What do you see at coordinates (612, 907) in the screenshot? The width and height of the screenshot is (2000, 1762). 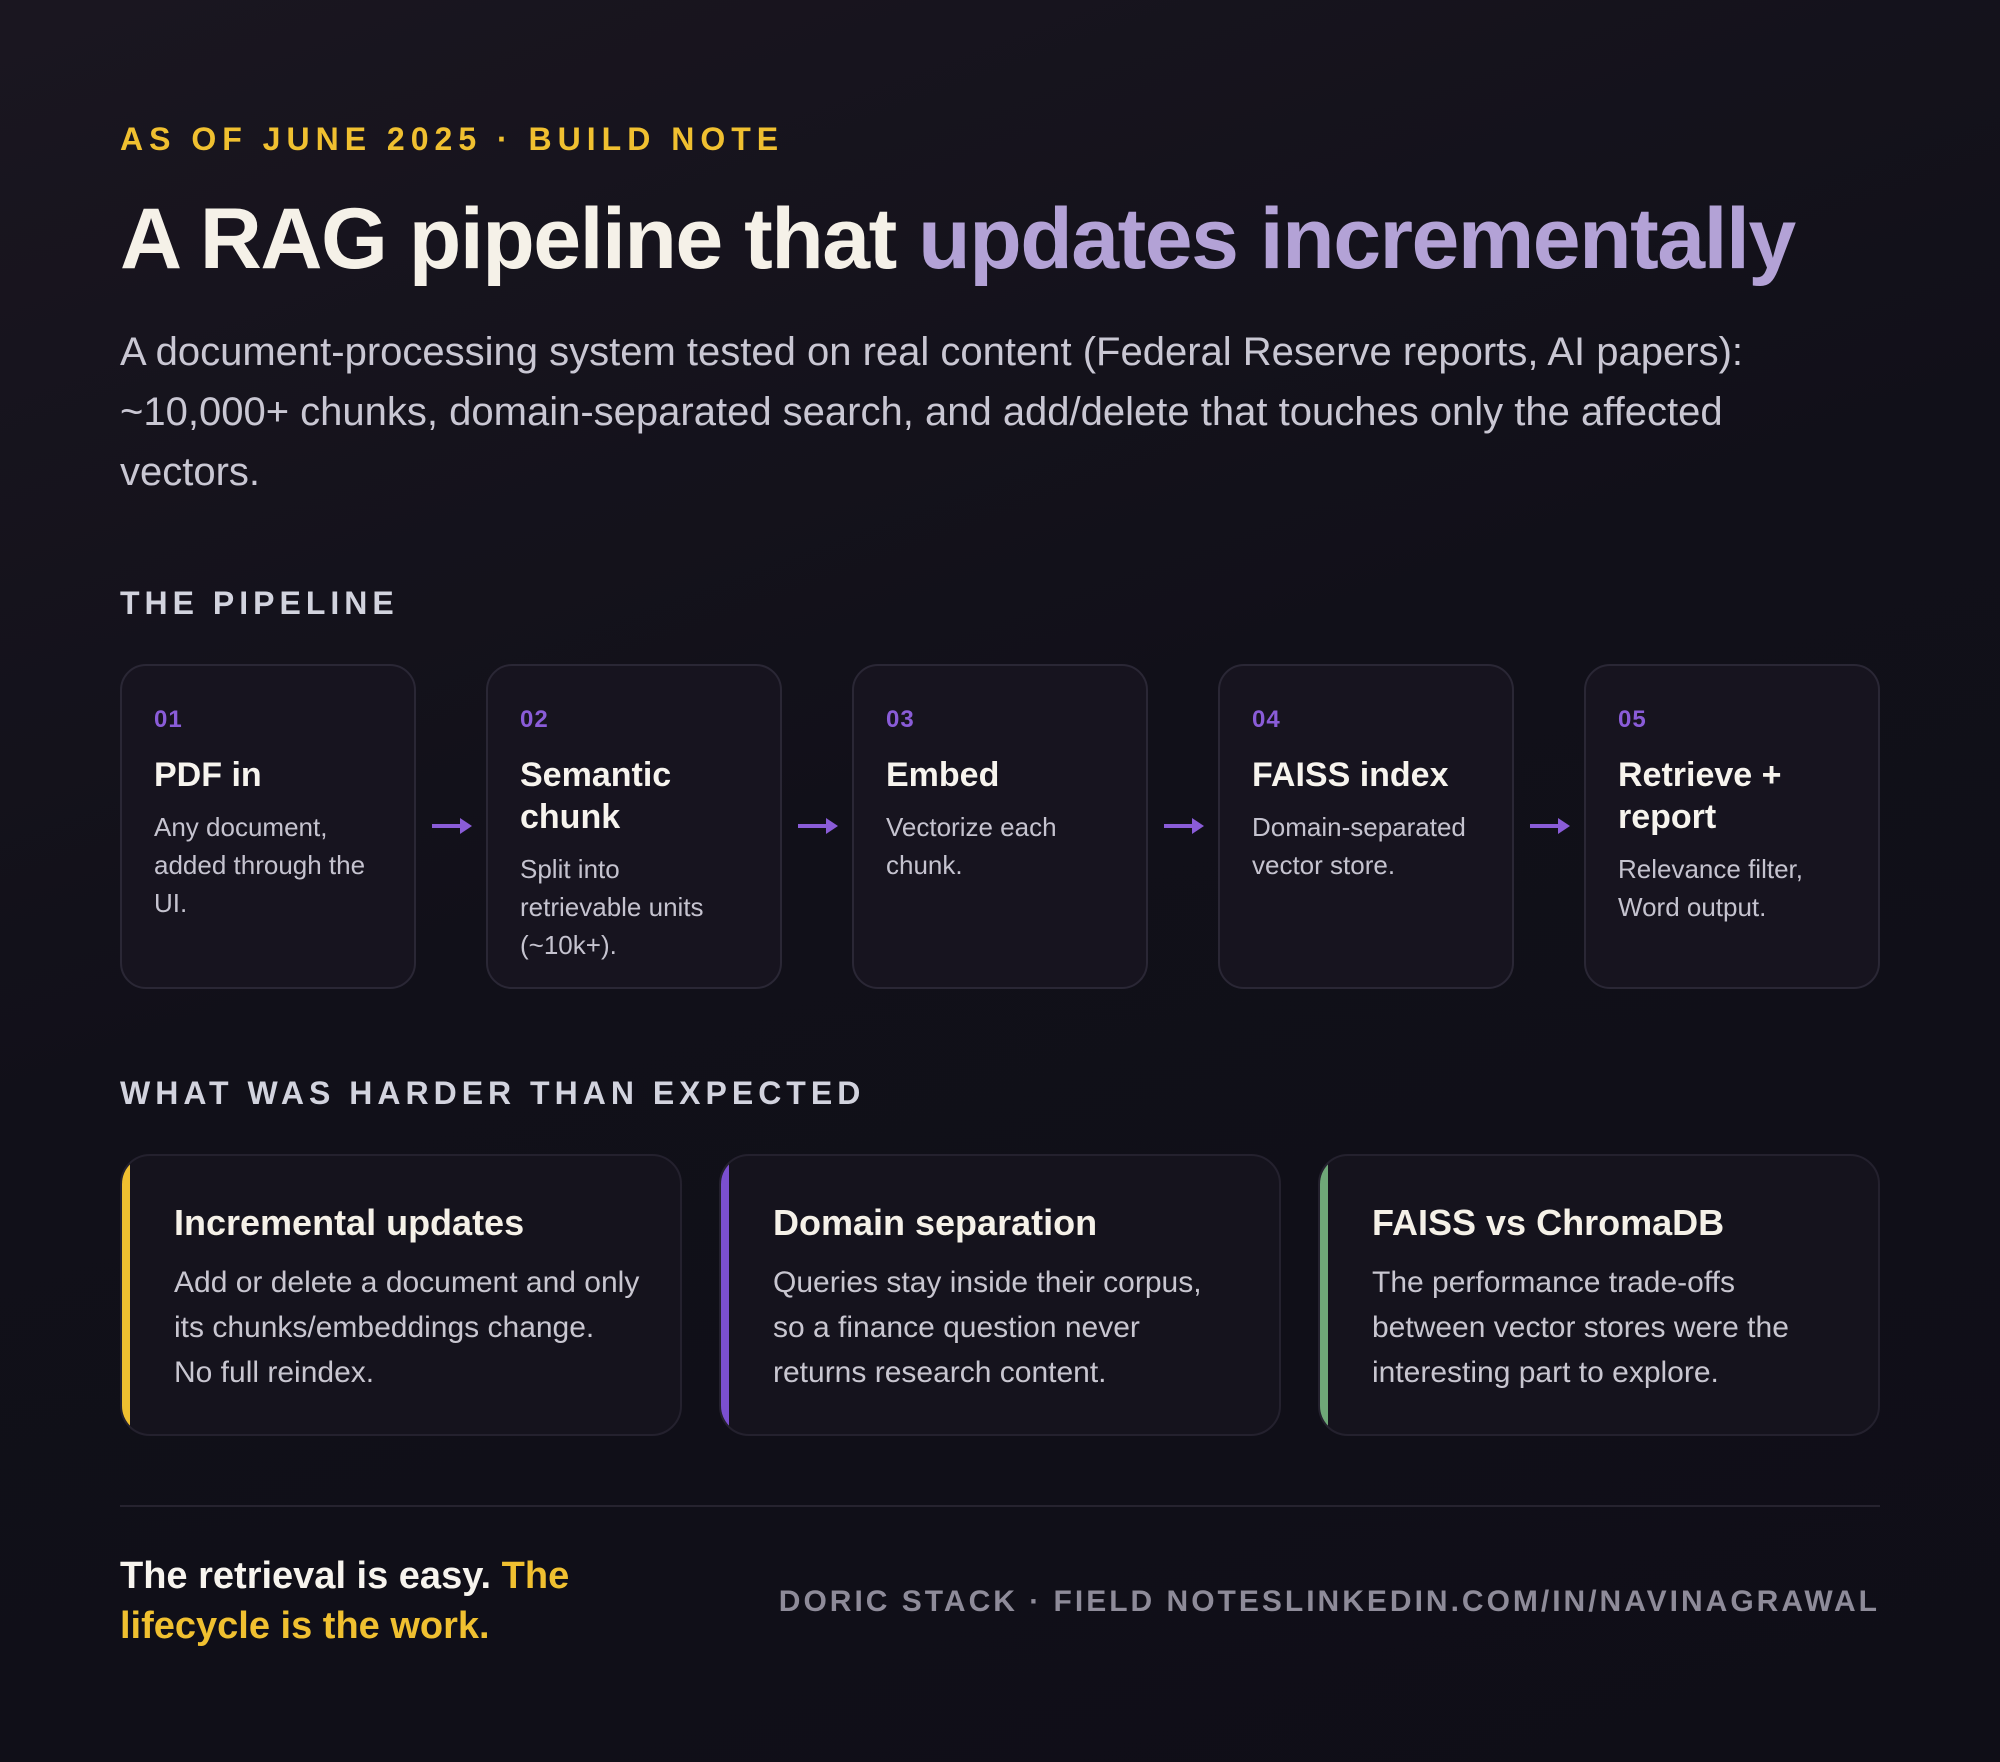 I see `step-description: Split into retrievable units (~10k+).` at bounding box center [612, 907].